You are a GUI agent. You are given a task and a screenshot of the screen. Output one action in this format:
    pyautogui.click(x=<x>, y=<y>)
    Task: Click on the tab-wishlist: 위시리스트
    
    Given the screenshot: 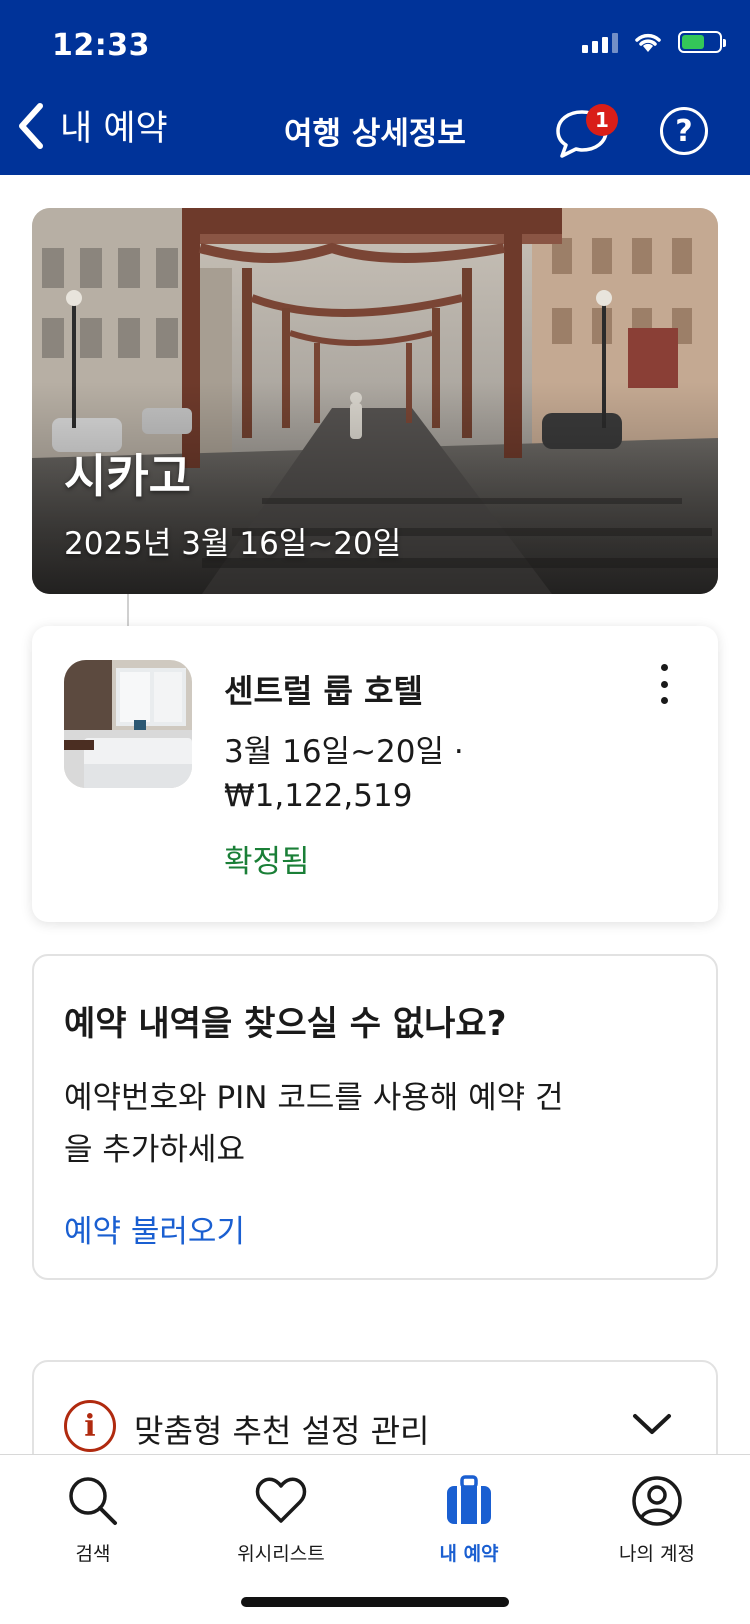 What is the action you would take?
    pyautogui.click(x=281, y=1519)
    